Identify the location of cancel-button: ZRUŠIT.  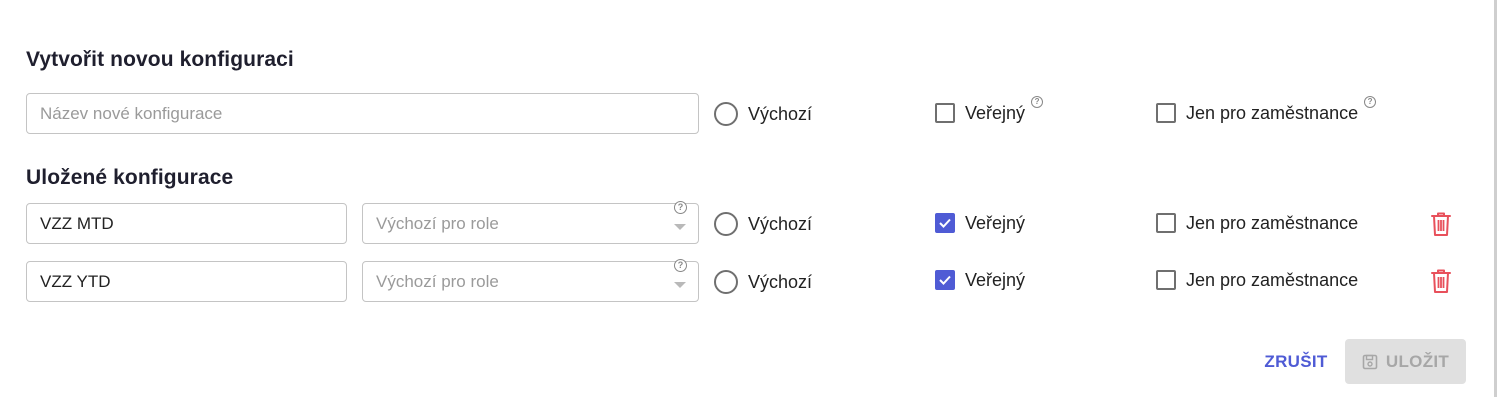
(1296, 362).